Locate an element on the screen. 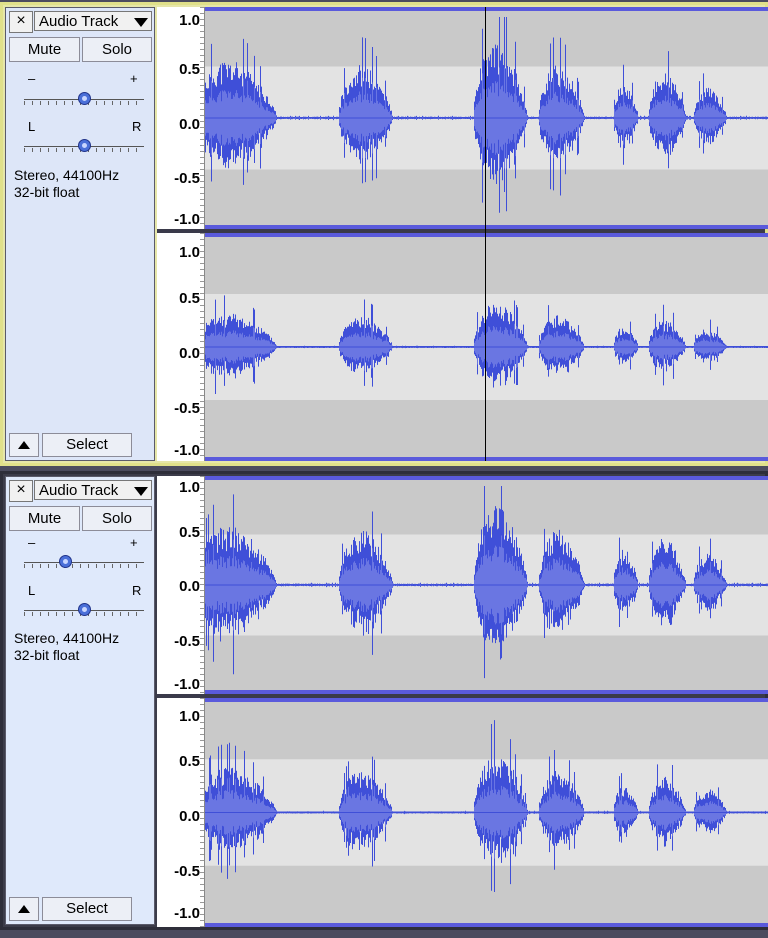 The height and width of the screenshot is (938, 768). edit-cursor is located at coordinates (485, 234).